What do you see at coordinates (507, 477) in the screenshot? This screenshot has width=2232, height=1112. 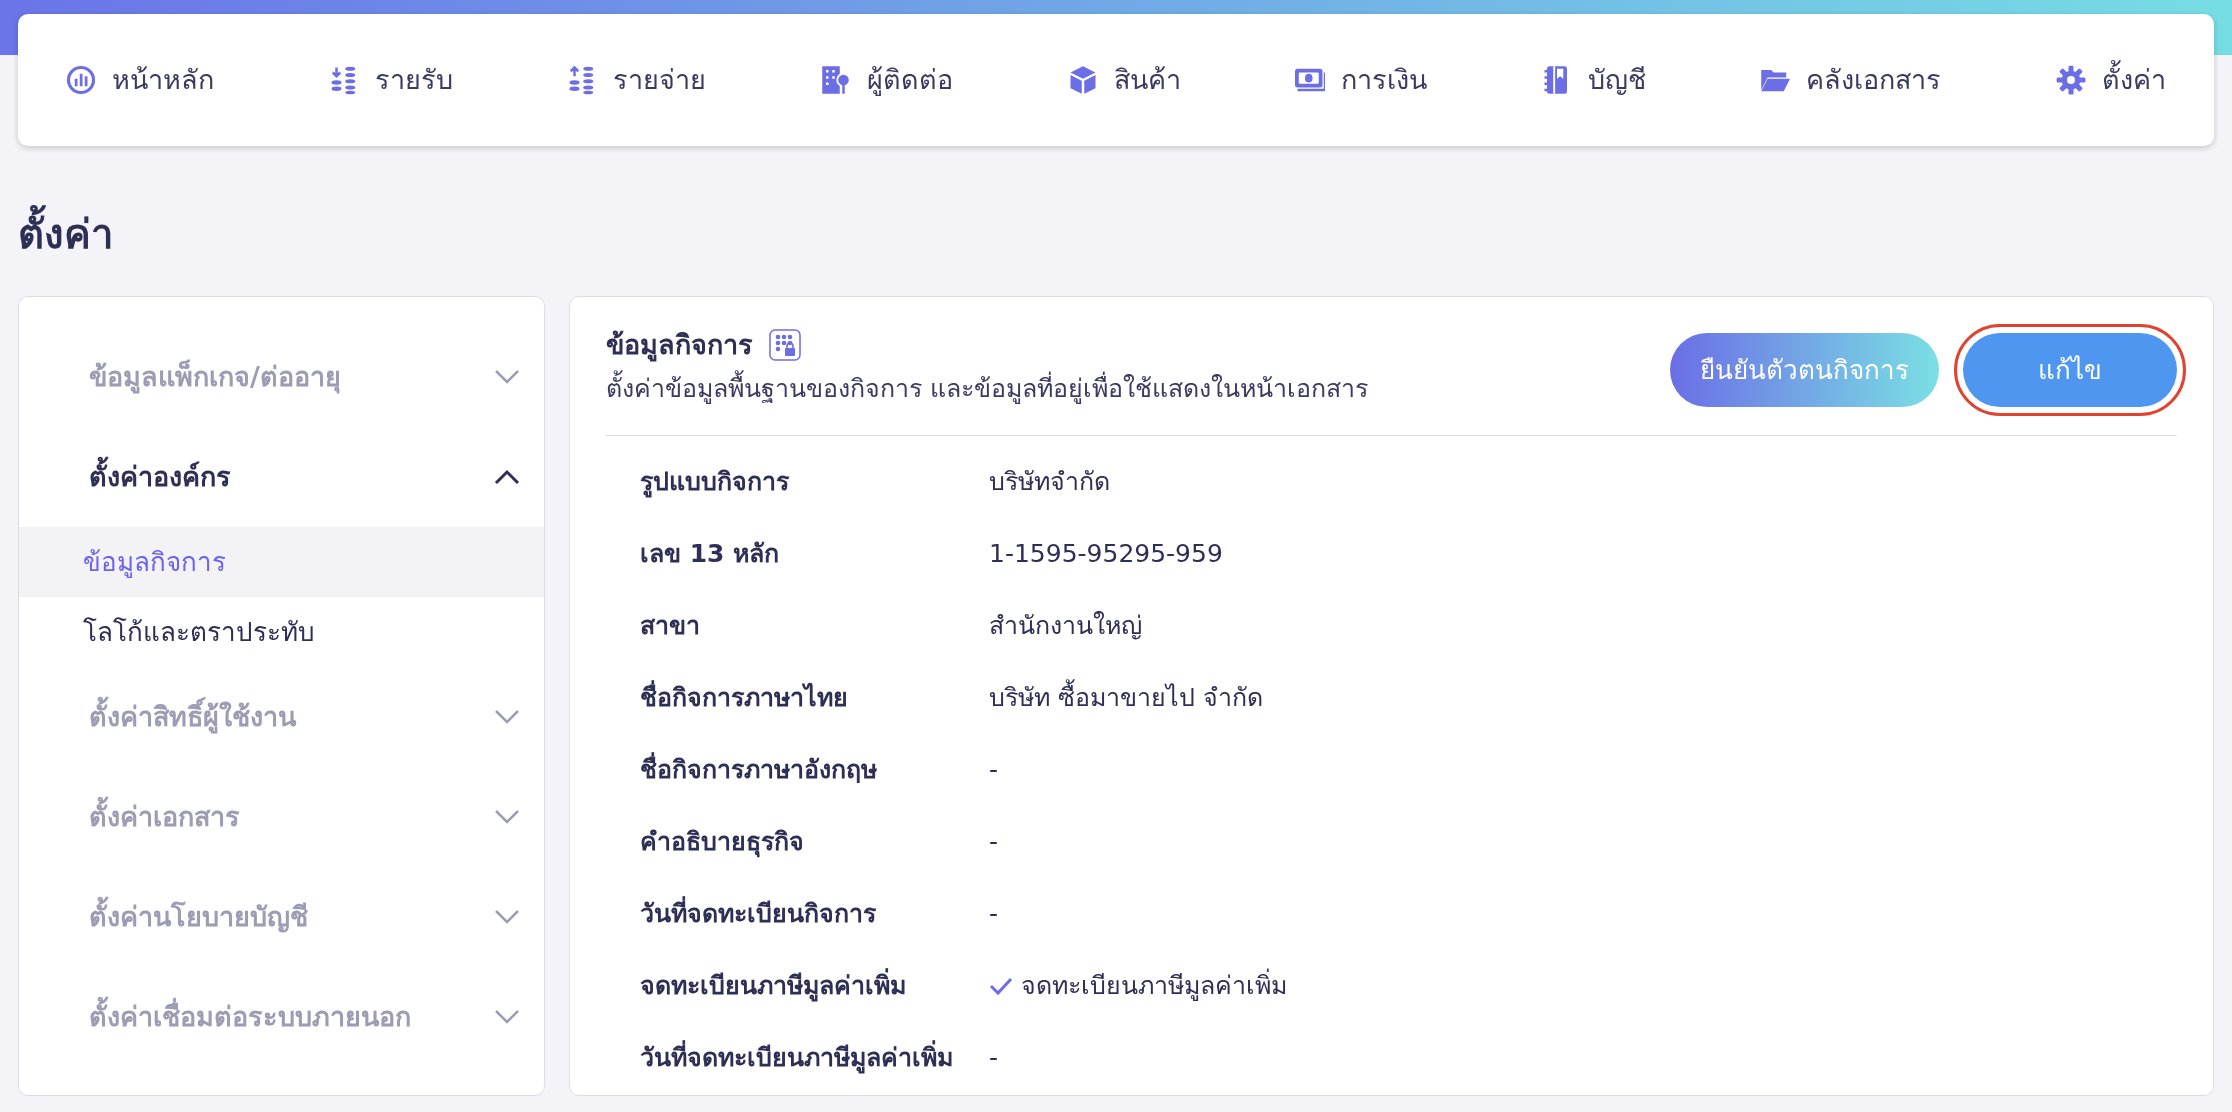 I see `chevron-up-icon` at bounding box center [507, 477].